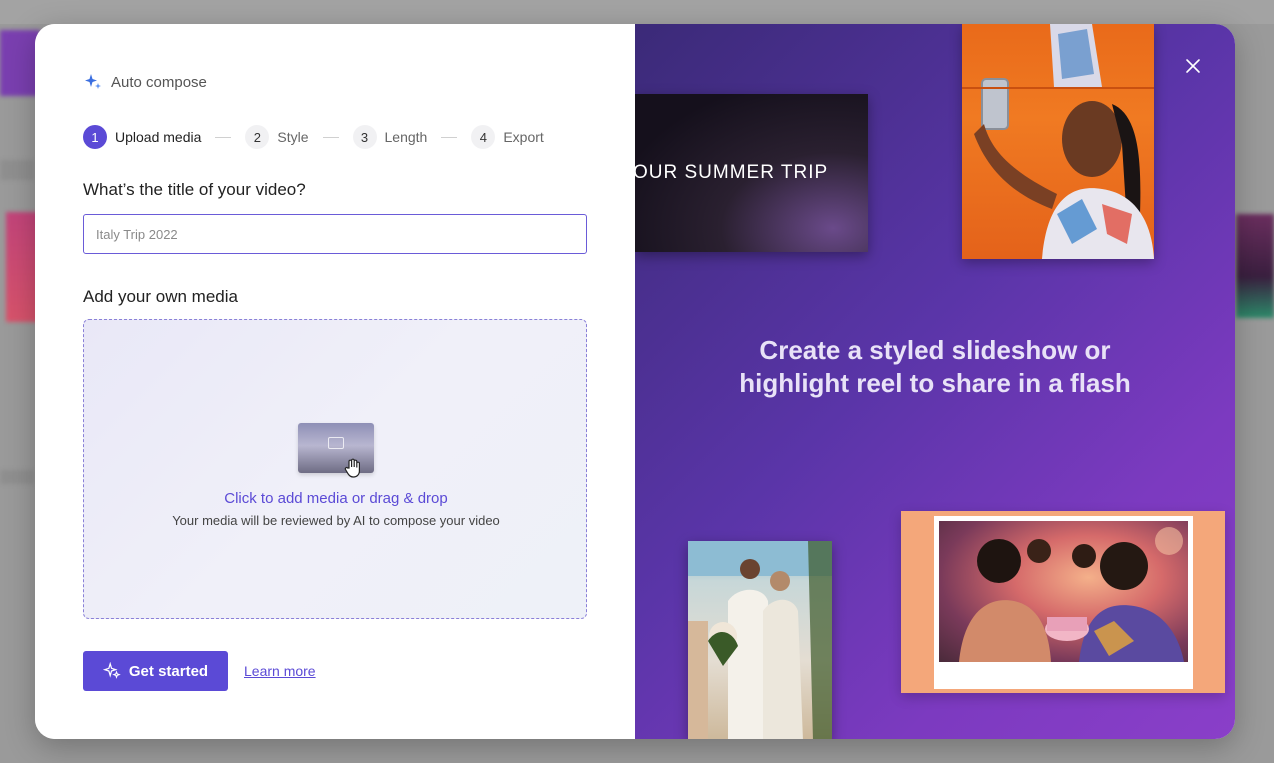 The width and height of the screenshot is (1274, 763). Describe the element at coordinates (160, 296) in the screenshot. I see `add-media-label: Add your own media` at that location.